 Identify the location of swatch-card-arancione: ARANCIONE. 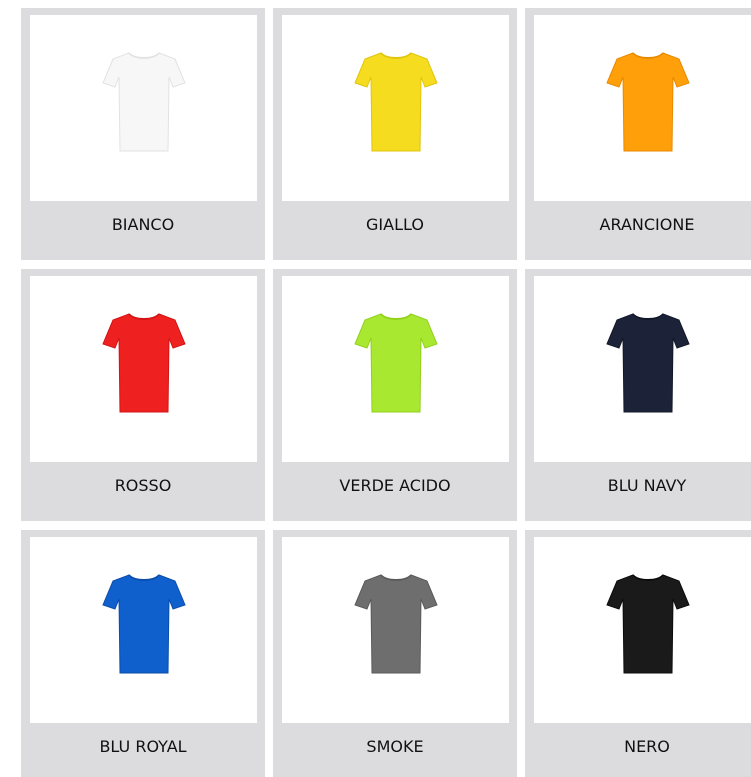
(638, 134).